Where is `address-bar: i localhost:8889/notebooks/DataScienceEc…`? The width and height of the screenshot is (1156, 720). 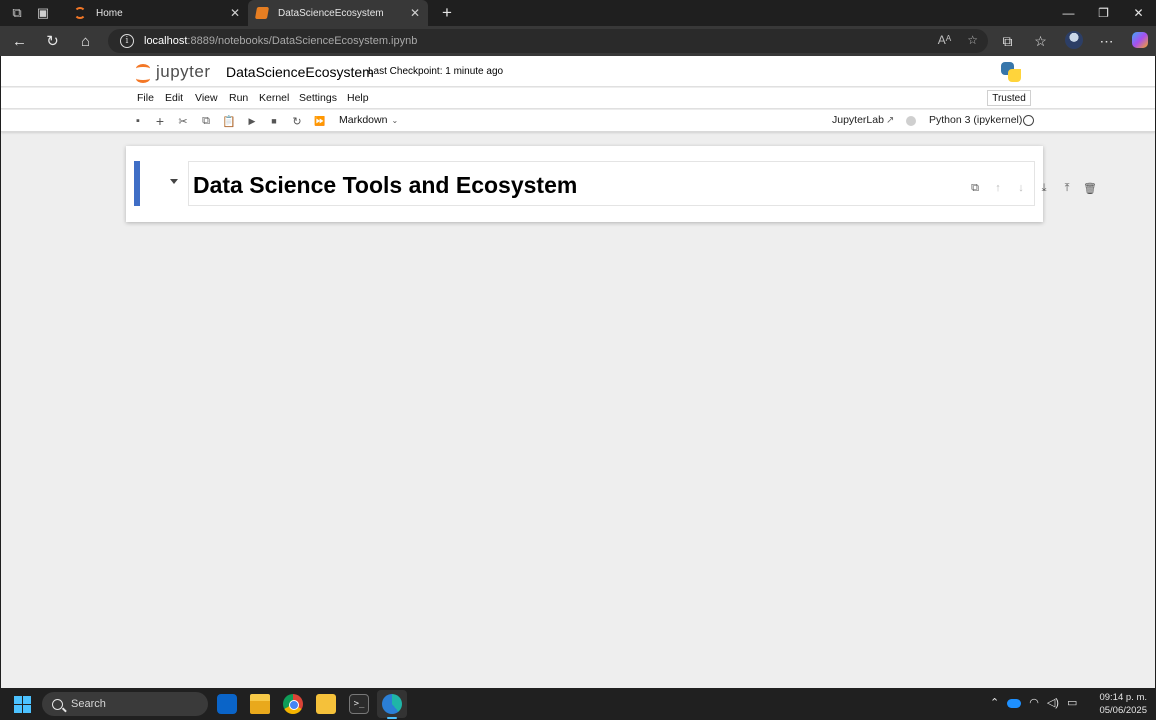 address-bar: i localhost:8889/notebooks/DataScienceEc… is located at coordinates (548, 41).